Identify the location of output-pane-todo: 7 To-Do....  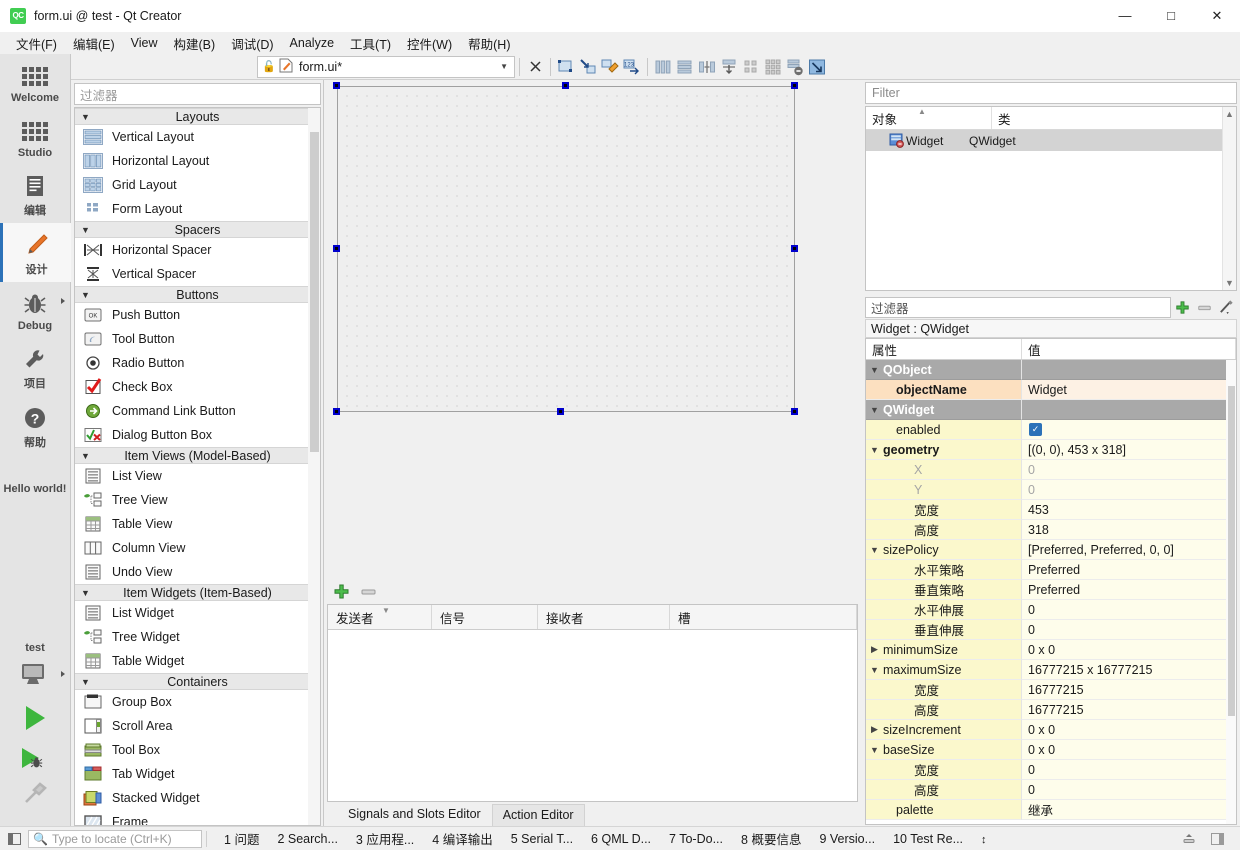
(696, 839).